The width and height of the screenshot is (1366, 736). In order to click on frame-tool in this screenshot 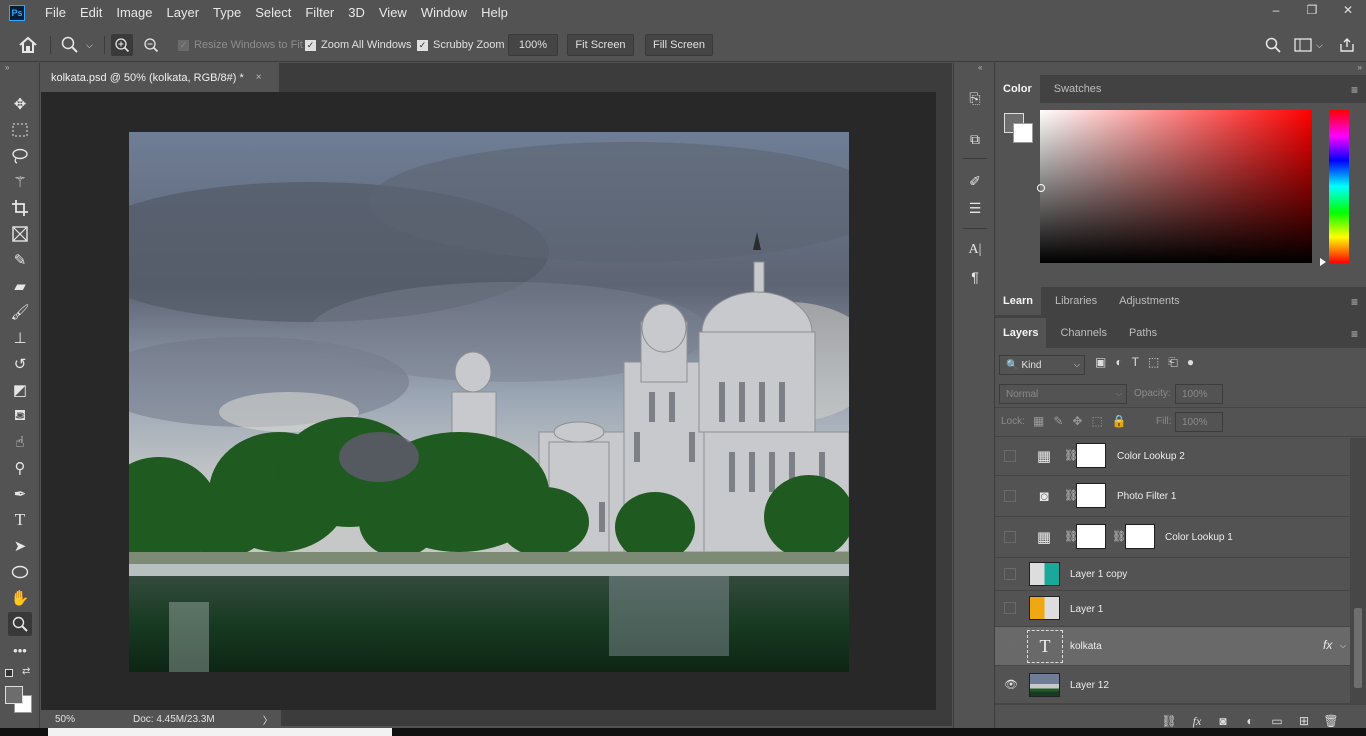, I will do `click(20, 234)`.